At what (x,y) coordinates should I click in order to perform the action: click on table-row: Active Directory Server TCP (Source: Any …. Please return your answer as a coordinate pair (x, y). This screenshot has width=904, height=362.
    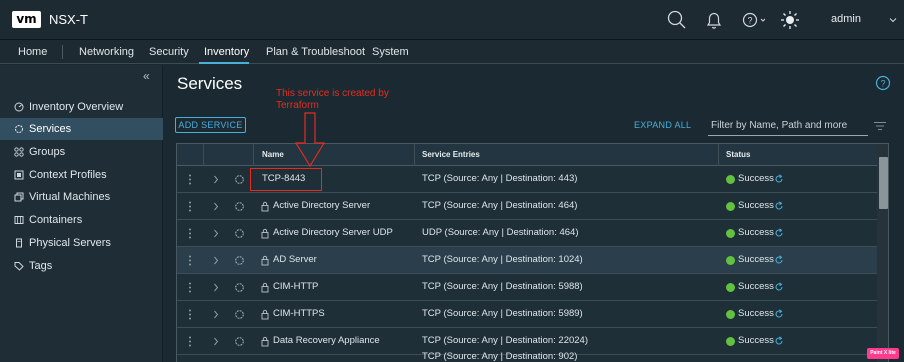
    Looking at the image, I should click on (527, 206).